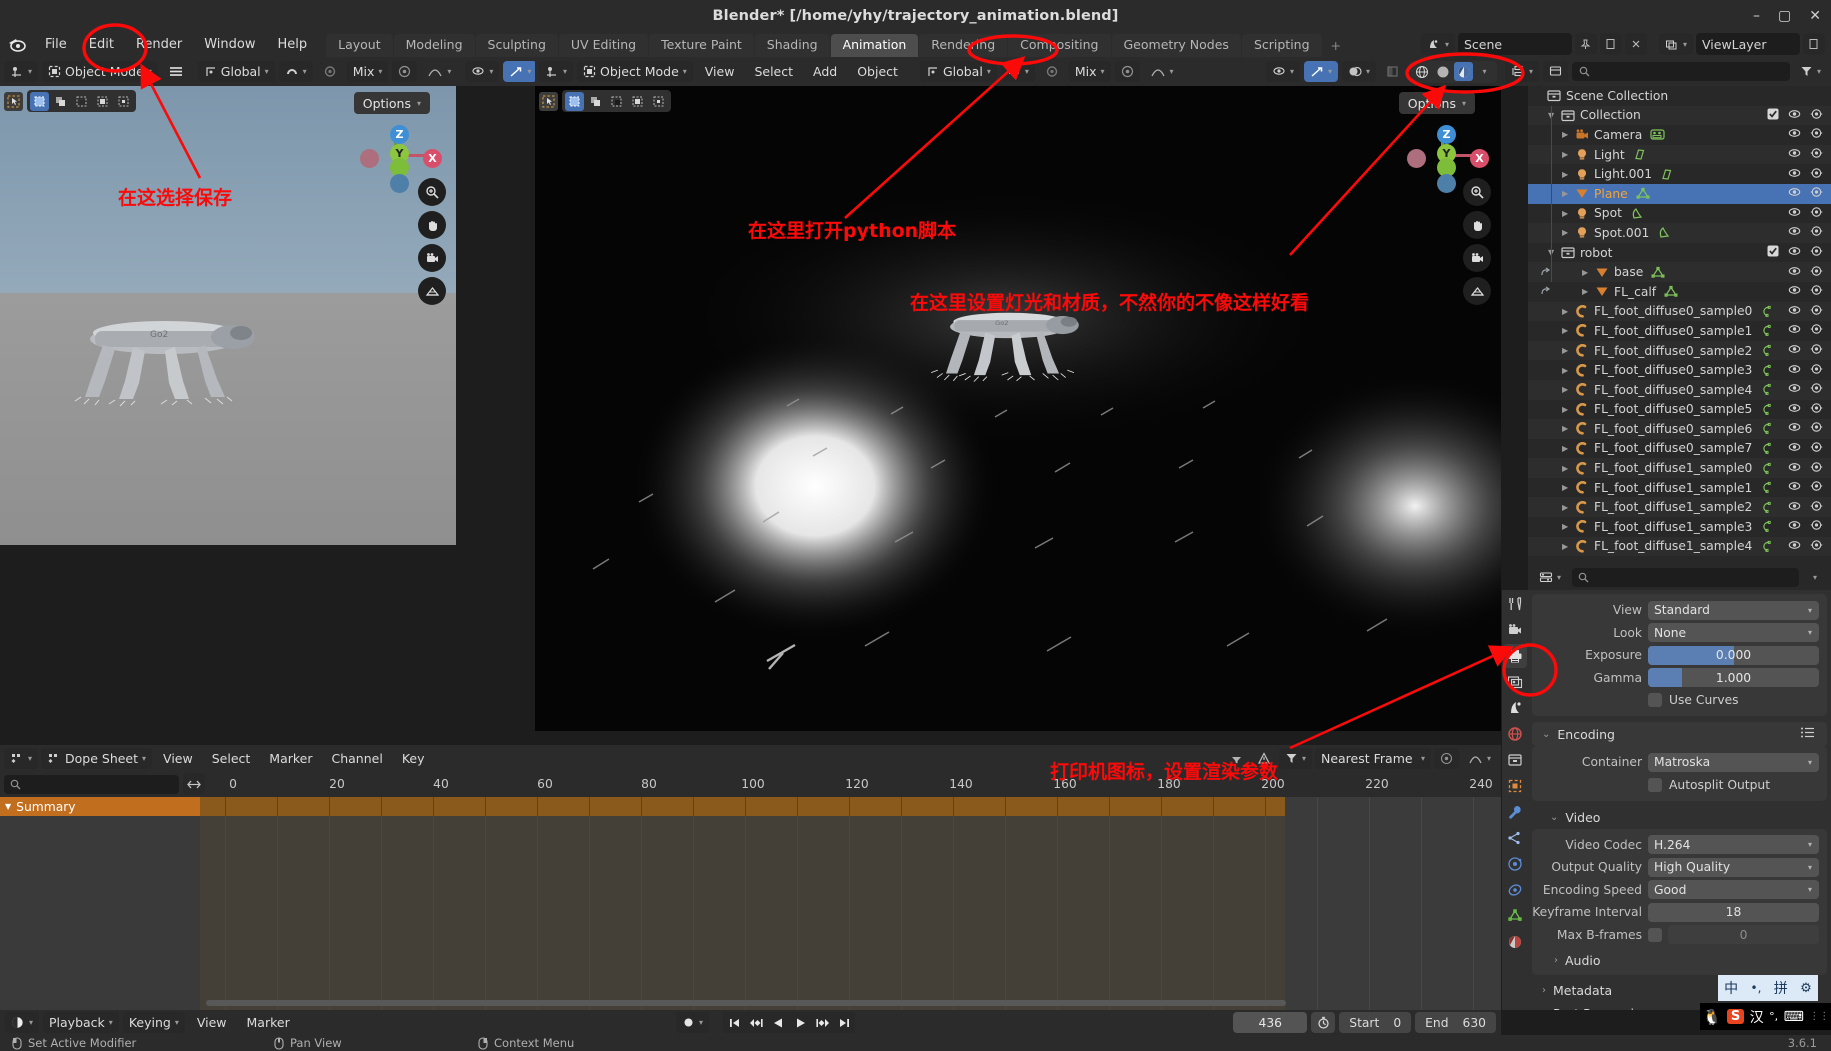 This screenshot has width=1831, height=1051. Describe the element at coordinates (1515, 890) in the screenshot. I see `properties-tab-constraints` at that location.